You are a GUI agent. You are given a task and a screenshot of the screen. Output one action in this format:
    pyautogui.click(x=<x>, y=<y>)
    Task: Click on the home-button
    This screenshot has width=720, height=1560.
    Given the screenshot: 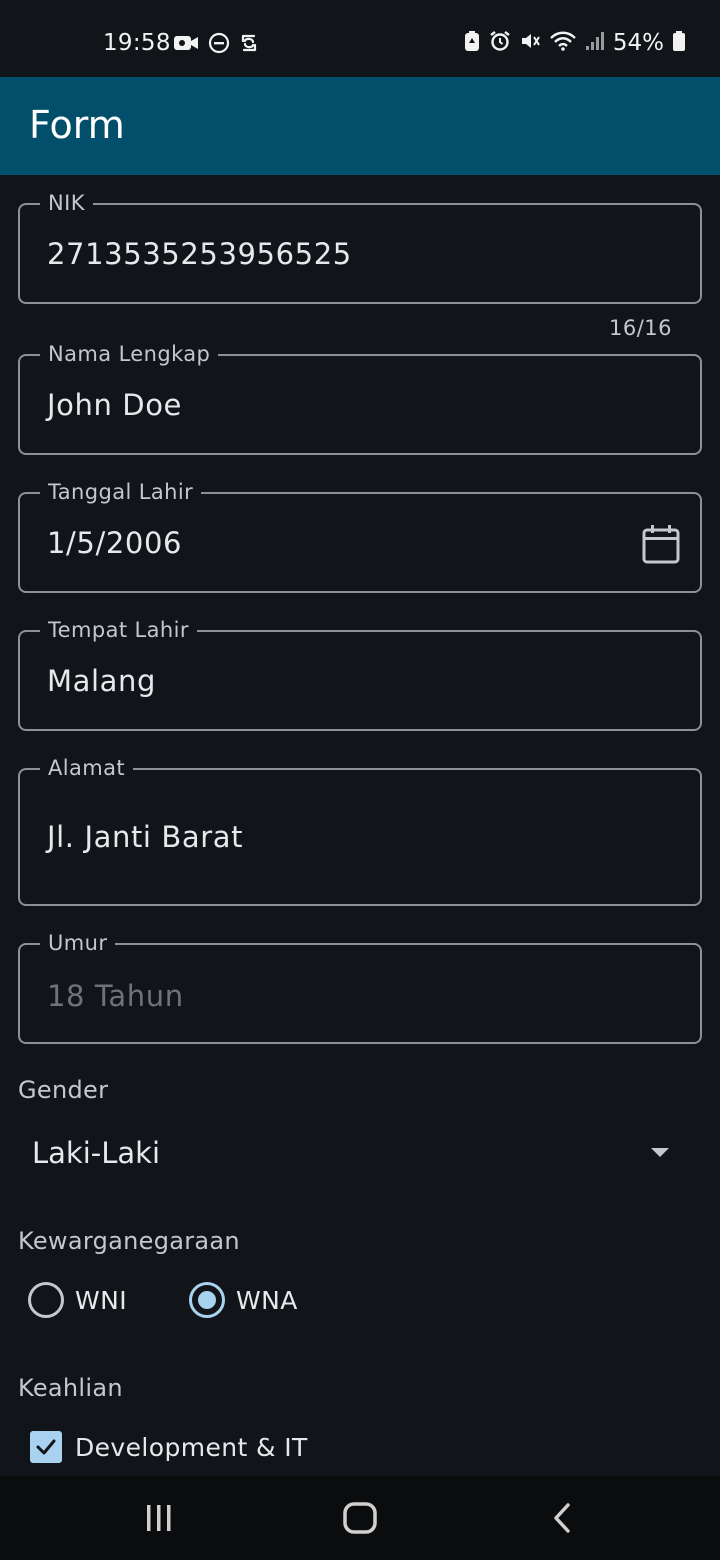 What is the action you would take?
    pyautogui.click(x=360, y=1518)
    